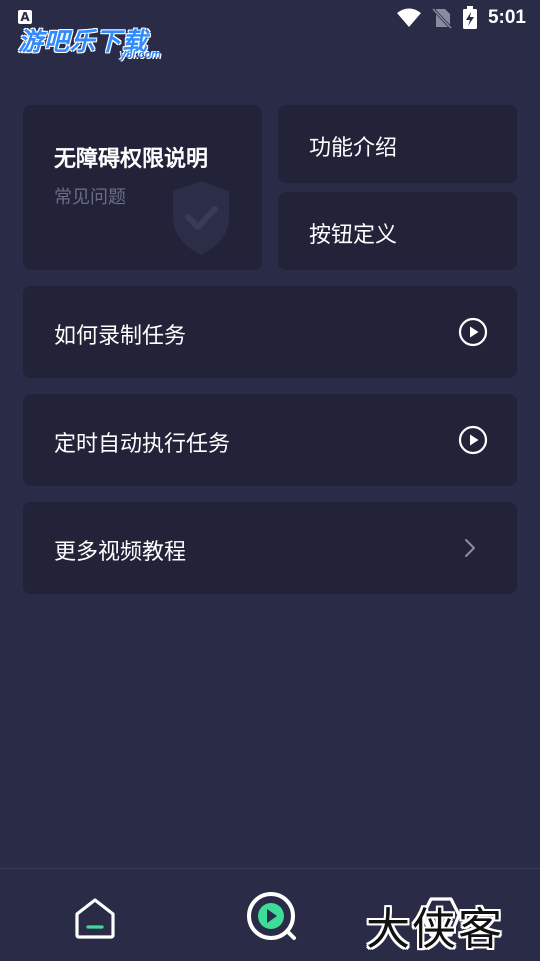 The width and height of the screenshot is (540, 961). I want to click on overlay-watermark-text: 大侠客, so click(435, 929).